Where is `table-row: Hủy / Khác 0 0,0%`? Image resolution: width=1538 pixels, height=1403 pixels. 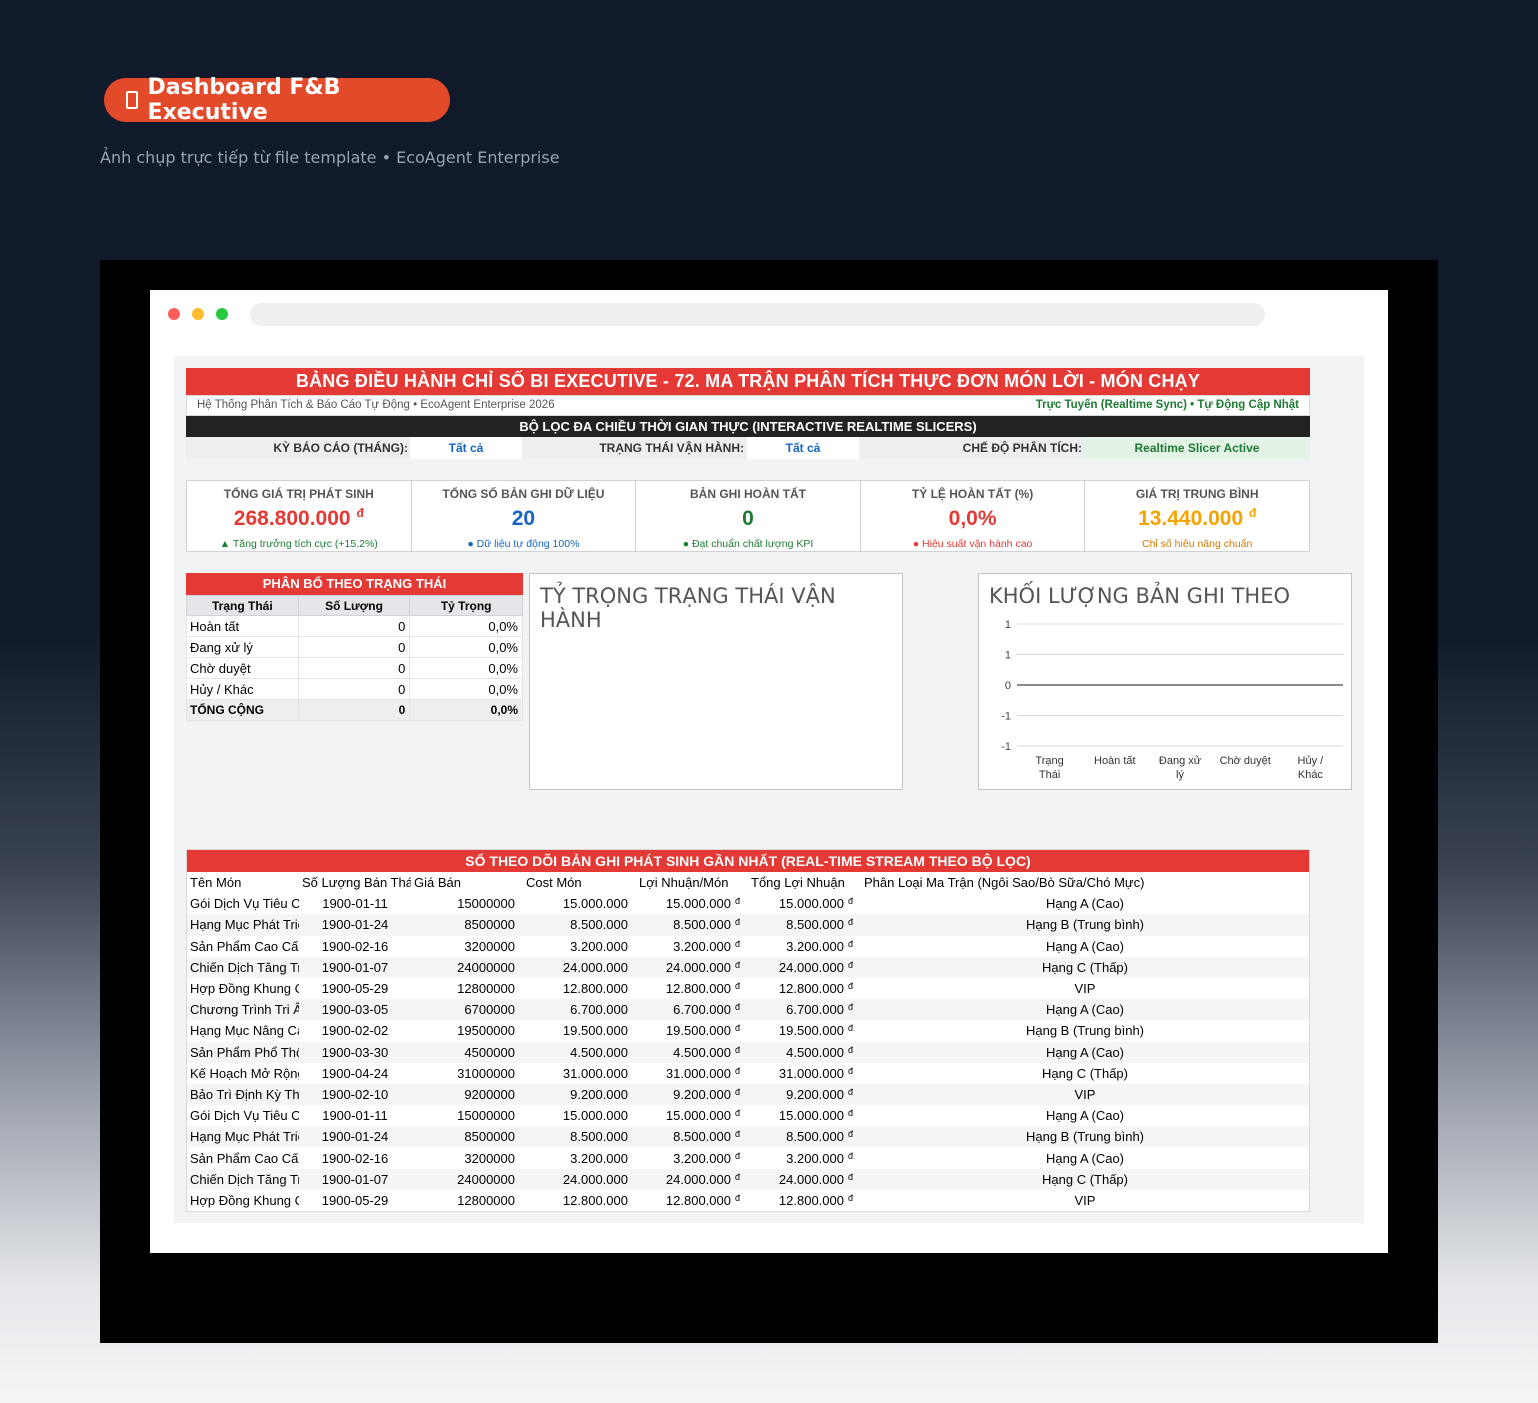 table-row: Hủy / Khác 0 0,0% is located at coordinates (354, 689).